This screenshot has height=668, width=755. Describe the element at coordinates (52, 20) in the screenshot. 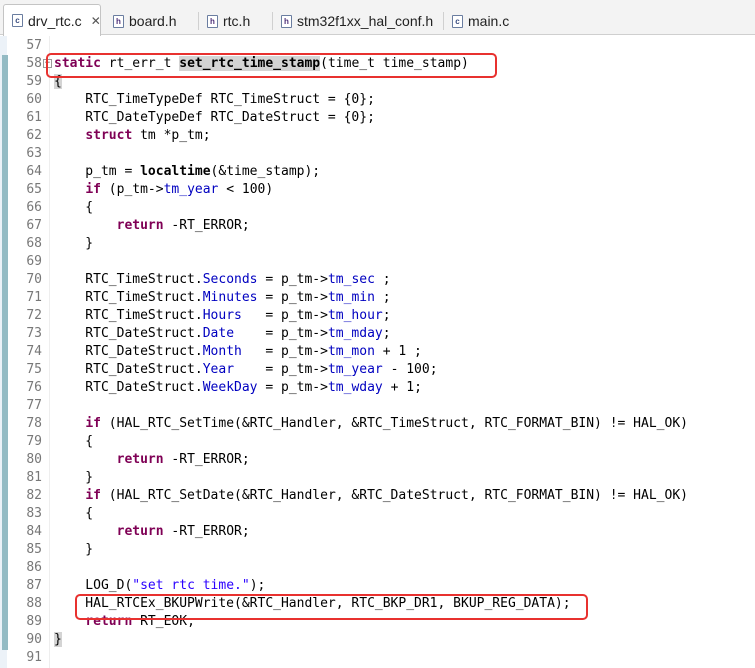

I see `tab-drv-rtc-c: c drv_rtc.c ✕` at that location.